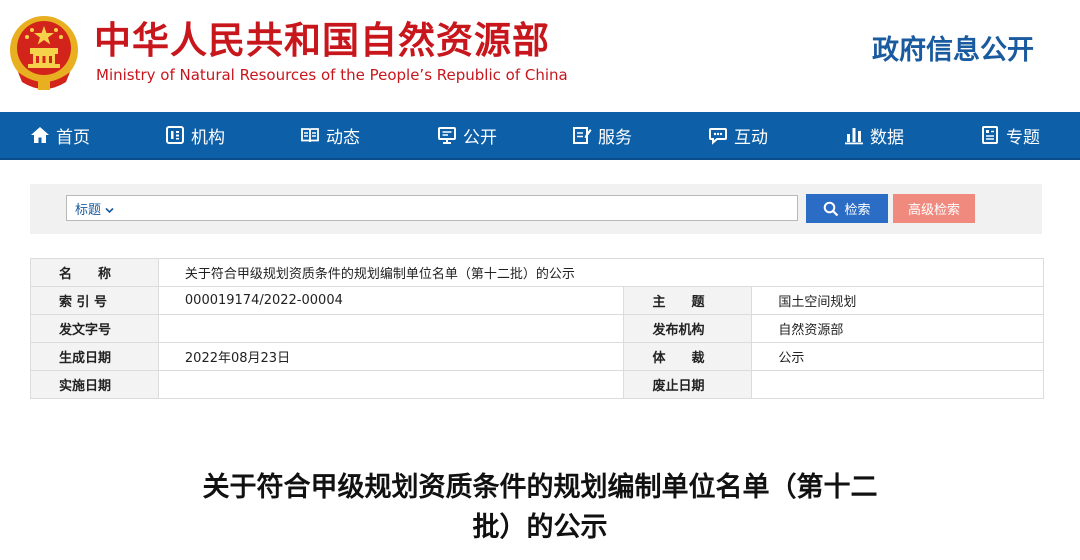  What do you see at coordinates (990, 135) in the screenshot?
I see `document-icon` at bounding box center [990, 135].